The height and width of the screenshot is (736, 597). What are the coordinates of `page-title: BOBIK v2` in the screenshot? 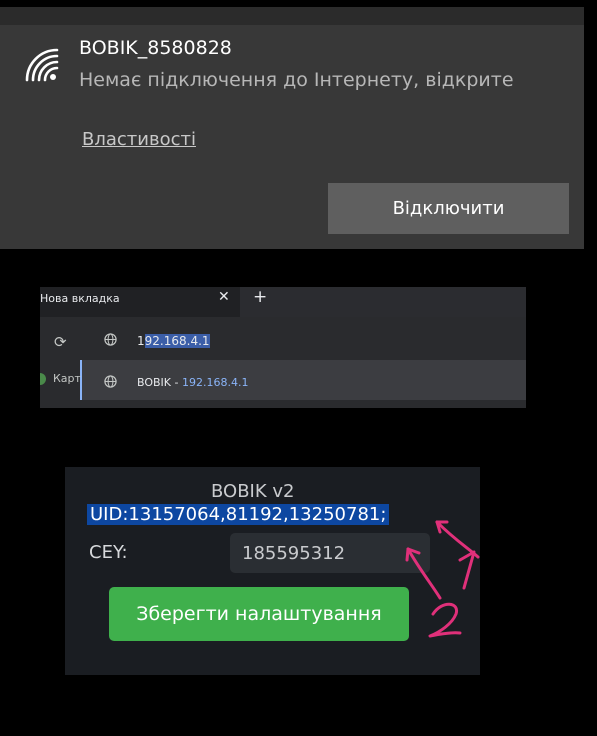 It's located at (253, 491).